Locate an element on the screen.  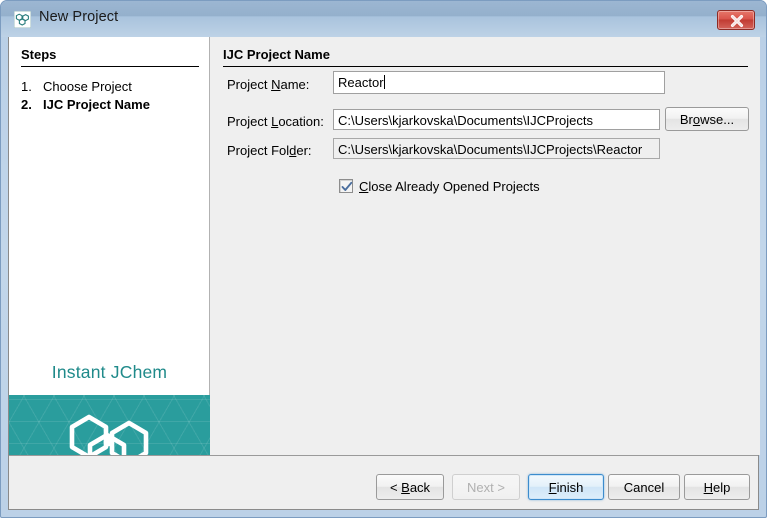
step-item-choose-project: 1. Choose Project is located at coordinates (76, 86).